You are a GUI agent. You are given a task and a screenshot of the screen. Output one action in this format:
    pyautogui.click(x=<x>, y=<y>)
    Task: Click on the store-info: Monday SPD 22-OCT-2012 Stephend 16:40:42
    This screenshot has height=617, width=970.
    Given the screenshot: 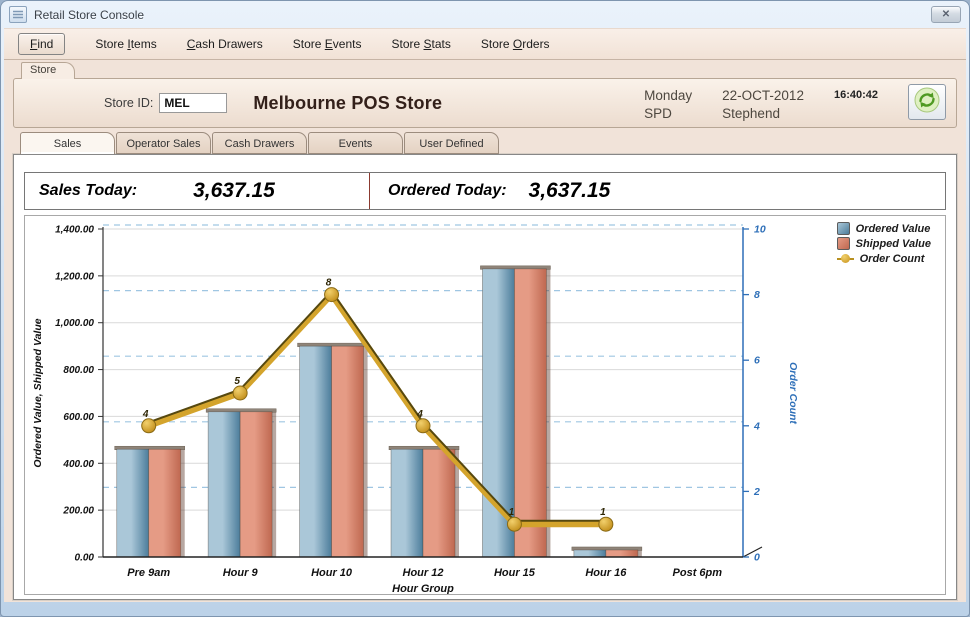 What is the action you would take?
    pyautogui.click(x=800, y=103)
    